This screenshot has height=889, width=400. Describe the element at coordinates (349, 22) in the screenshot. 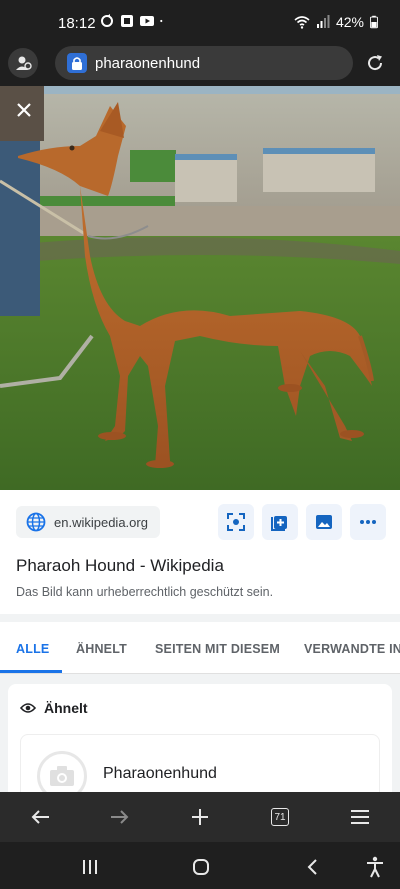

I see `battery-percent: 42%` at that location.